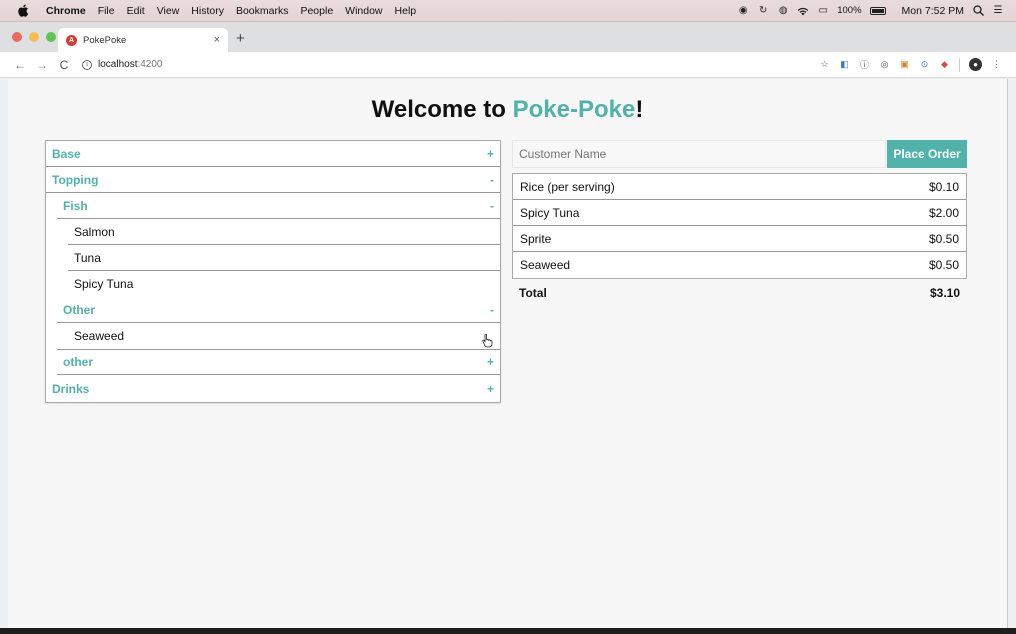 The height and width of the screenshot is (634, 1016). Describe the element at coordinates (278, 310) in the screenshot. I see `subcategory-other: Other -` at that location.